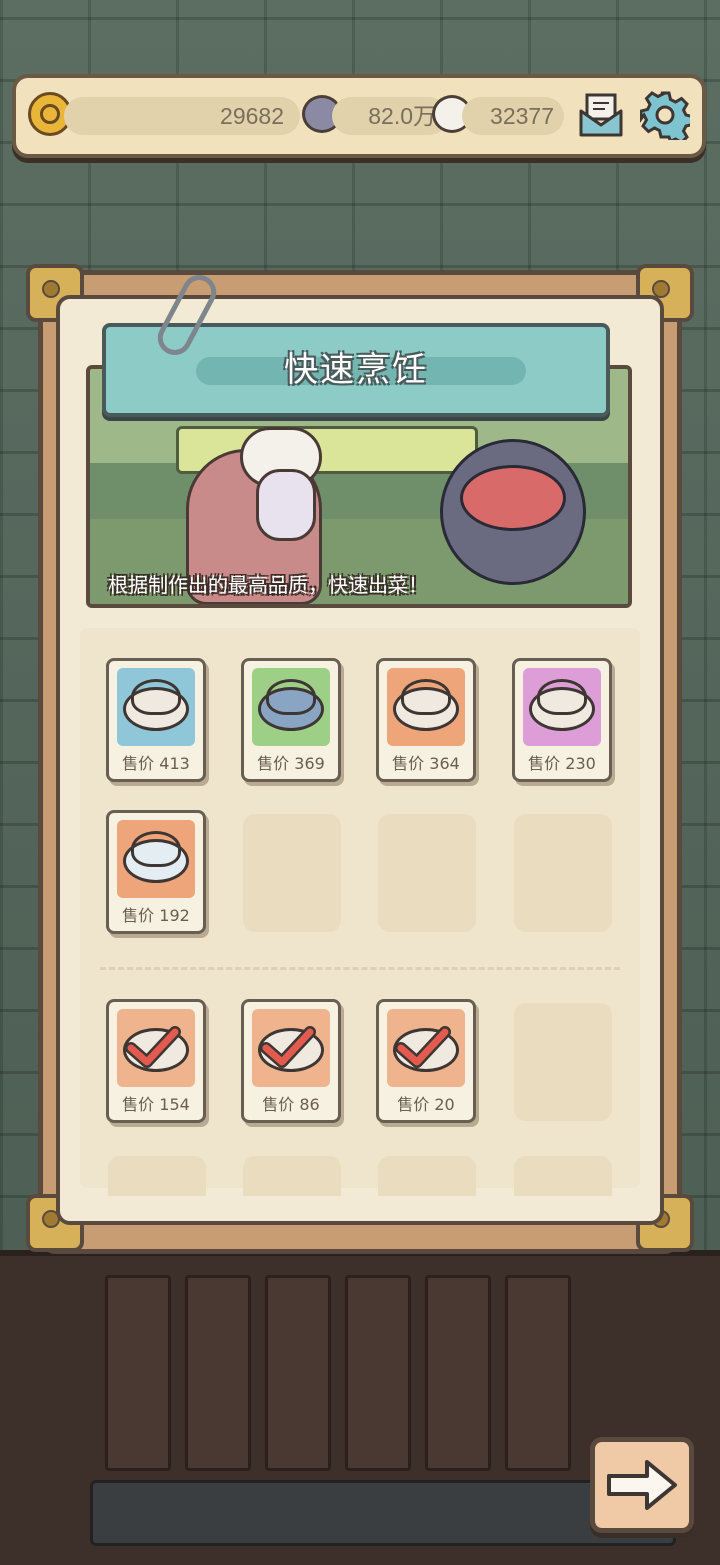  I want to click on next-arrow-button, so click(642, 1485).